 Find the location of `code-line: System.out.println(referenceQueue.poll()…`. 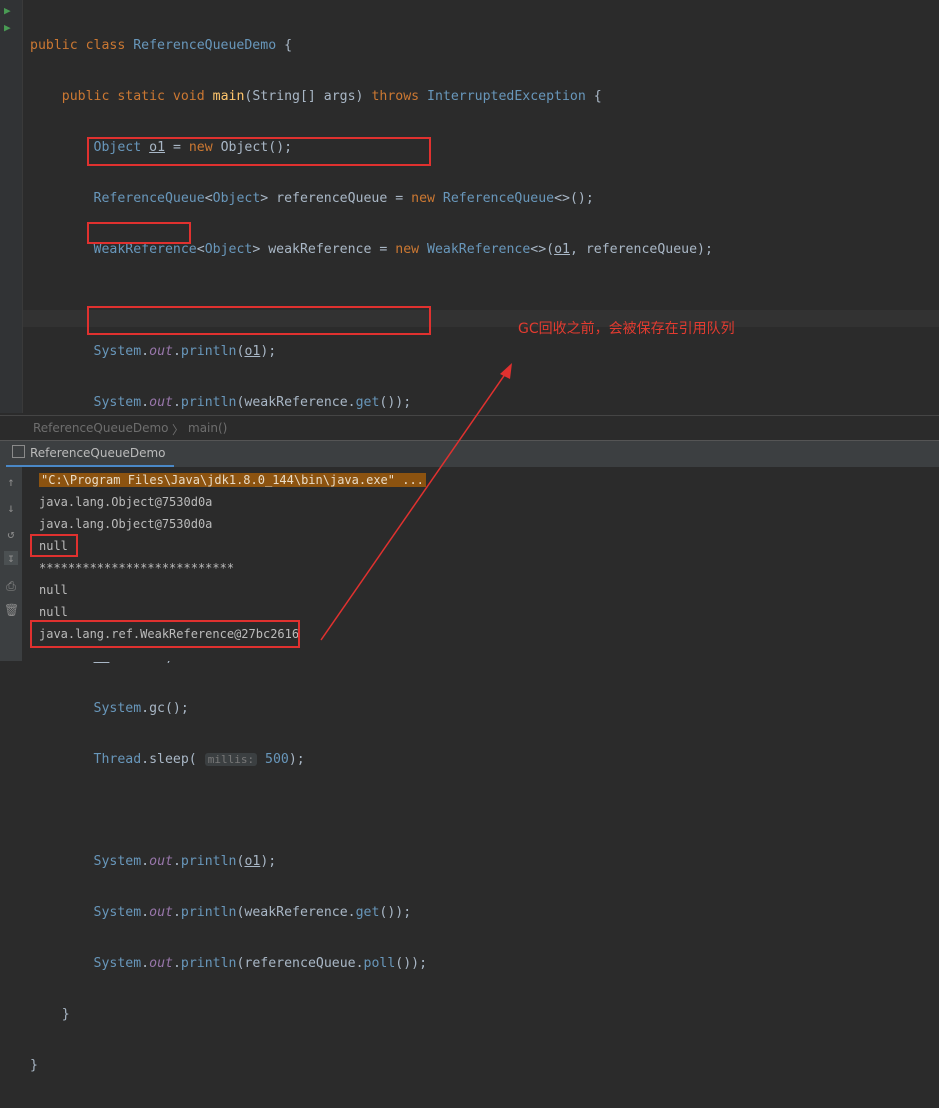

code-line: System.out.println(referenceQueue.poll()… is located at coordinates (260, 963).